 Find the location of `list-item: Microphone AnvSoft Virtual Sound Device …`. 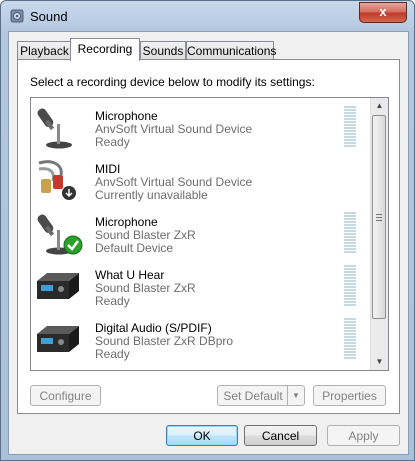

list-item: Microphone AnvSoft Virtual Sound Device … is located at coordinates (200, 126).